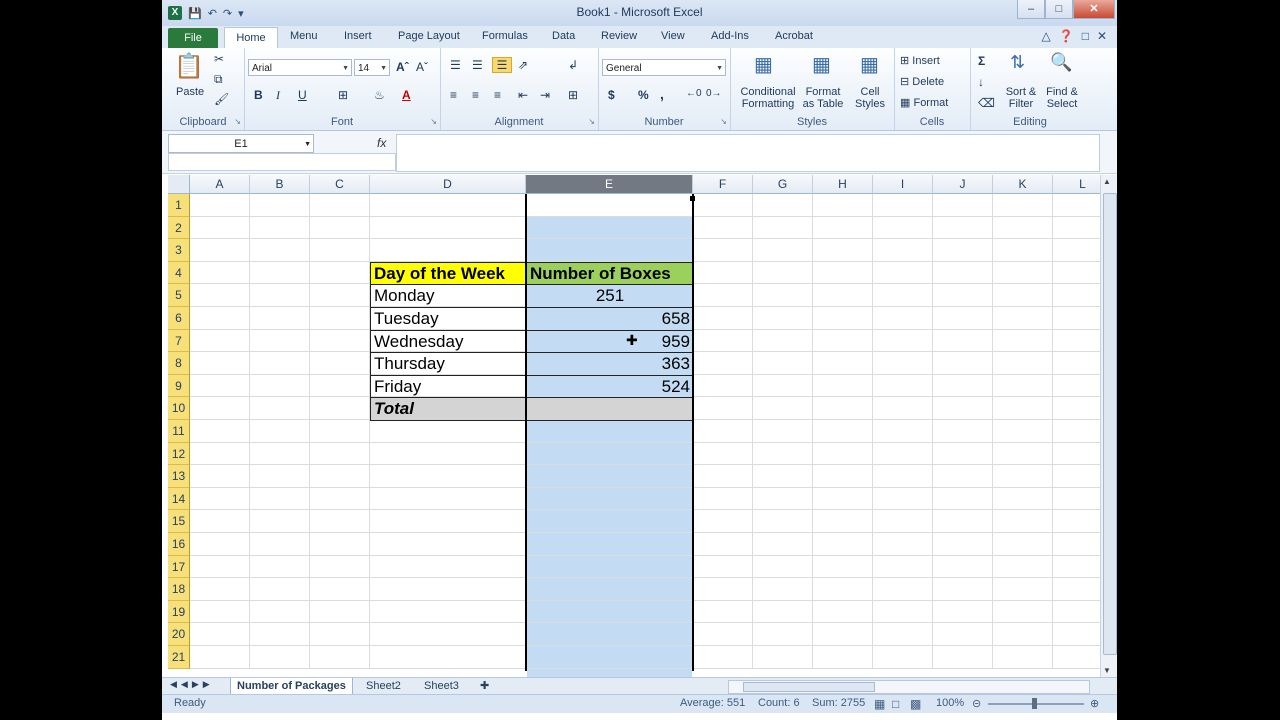 Image resolution: width=1280 pixels, height=720 pixels. Describe the element at coordinates (783, 250) in the screenshot. I see `cell-g3` at that location.